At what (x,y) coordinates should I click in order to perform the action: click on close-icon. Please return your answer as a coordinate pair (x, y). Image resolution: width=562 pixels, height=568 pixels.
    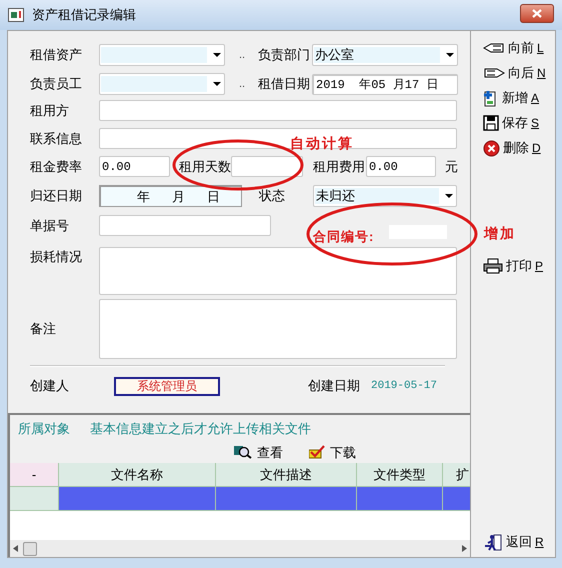
    Looking at the image, I should click on (537, 13).